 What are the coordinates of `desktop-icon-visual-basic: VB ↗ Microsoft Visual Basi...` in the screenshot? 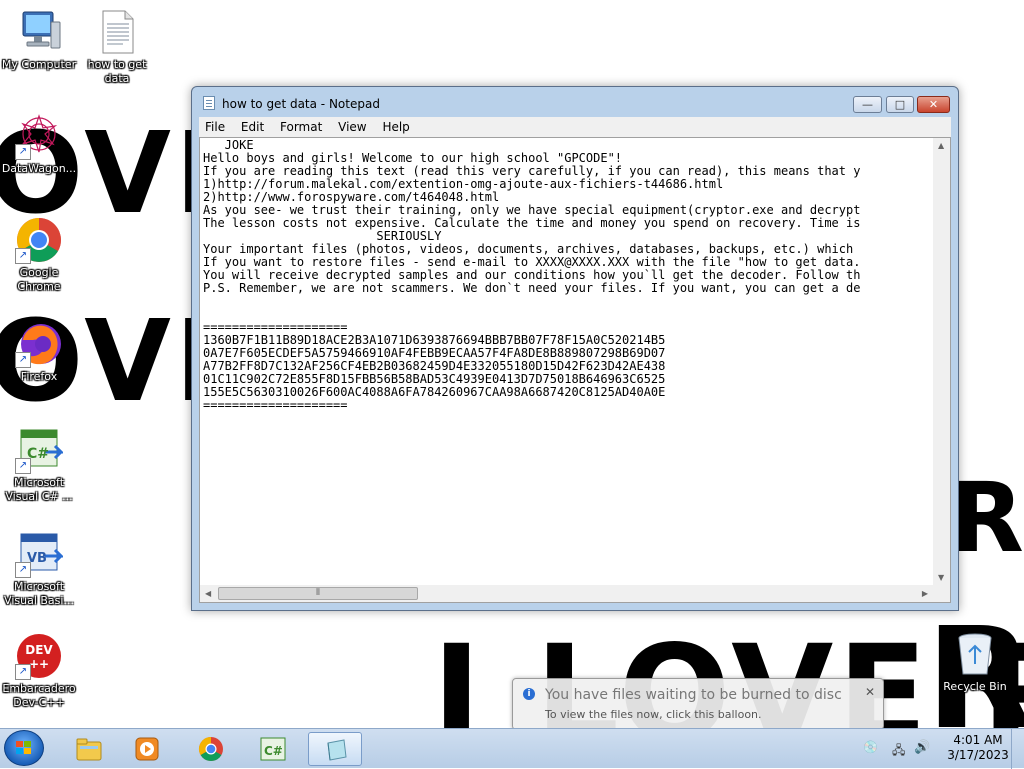 It's located at (40, 569).